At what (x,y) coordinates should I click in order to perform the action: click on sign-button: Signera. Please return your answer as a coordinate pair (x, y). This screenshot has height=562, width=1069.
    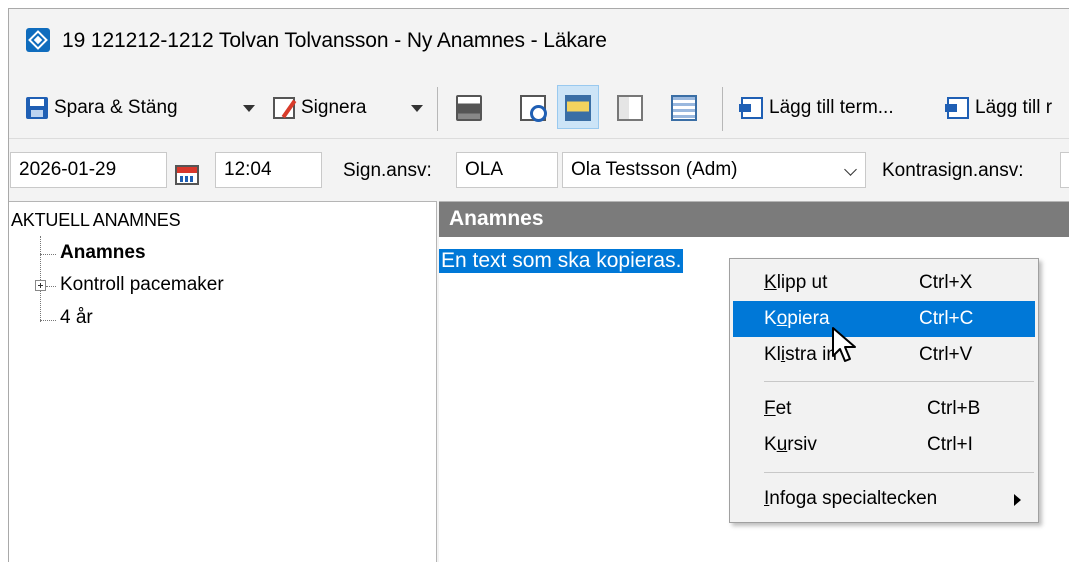
    Looking at the image, I should click on (320, 108).